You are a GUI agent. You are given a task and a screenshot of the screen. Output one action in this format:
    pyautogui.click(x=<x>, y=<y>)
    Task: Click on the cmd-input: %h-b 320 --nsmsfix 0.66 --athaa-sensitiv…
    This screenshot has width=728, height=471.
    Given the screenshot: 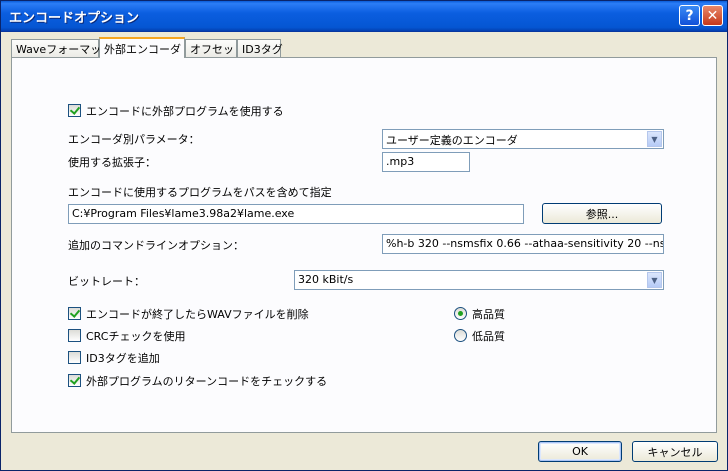 What is the action you would take?
    pyautogui.click(x=523, y=244)
    